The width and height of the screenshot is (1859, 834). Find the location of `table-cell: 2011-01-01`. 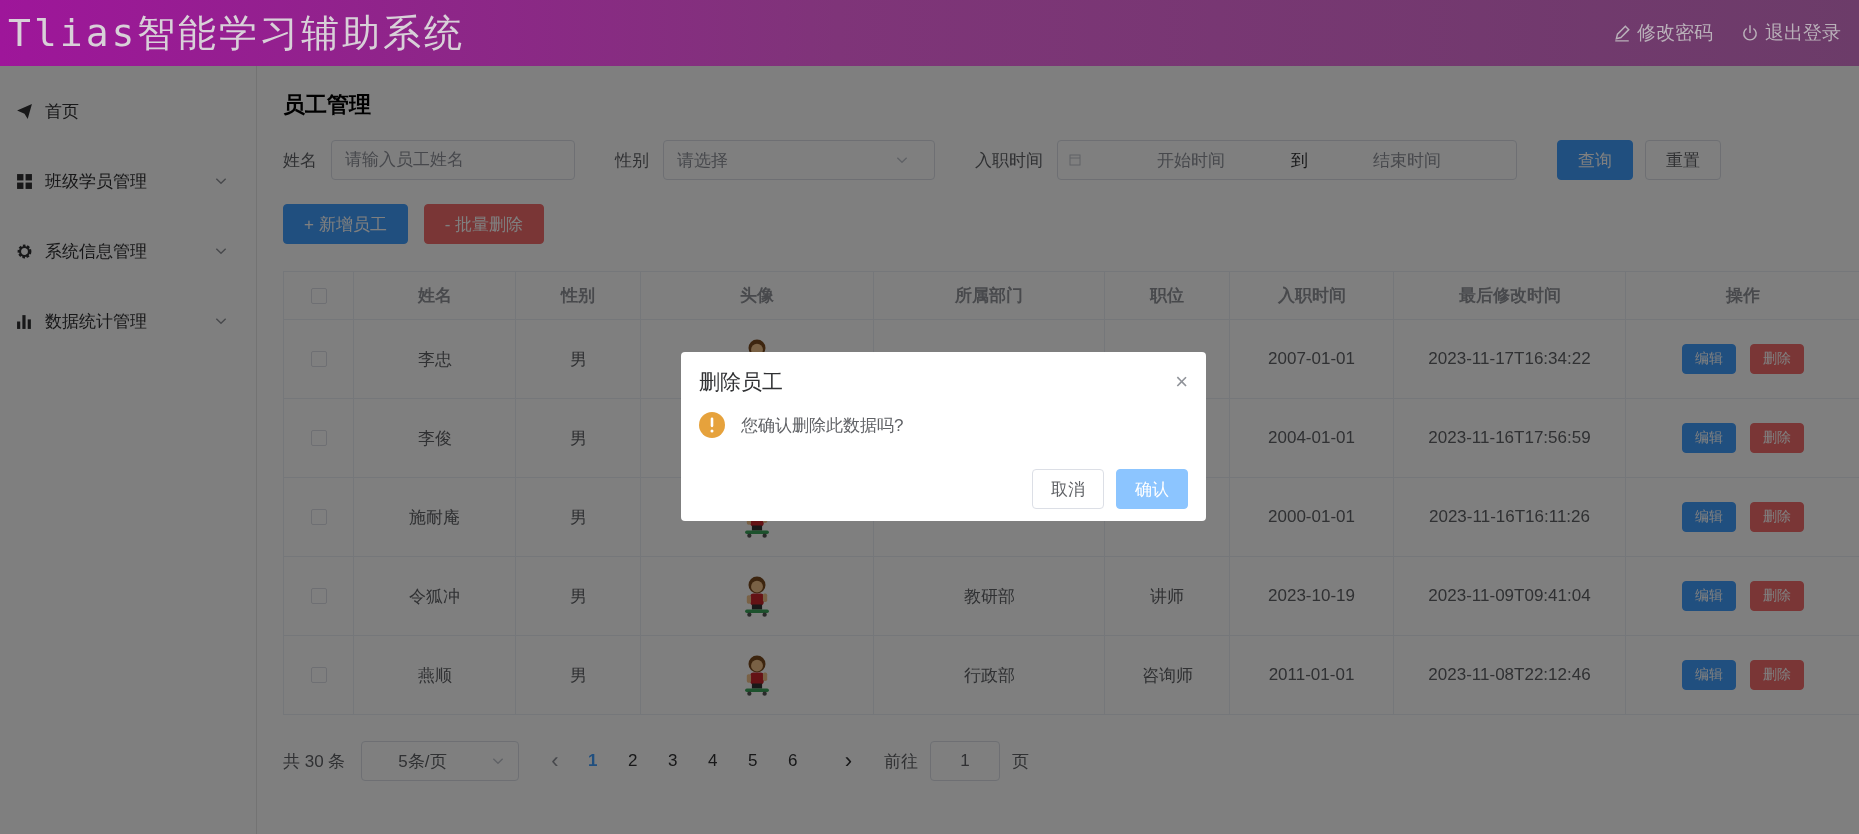

table-cell: 2011-01-01 is located at coordinates (1311, 675).